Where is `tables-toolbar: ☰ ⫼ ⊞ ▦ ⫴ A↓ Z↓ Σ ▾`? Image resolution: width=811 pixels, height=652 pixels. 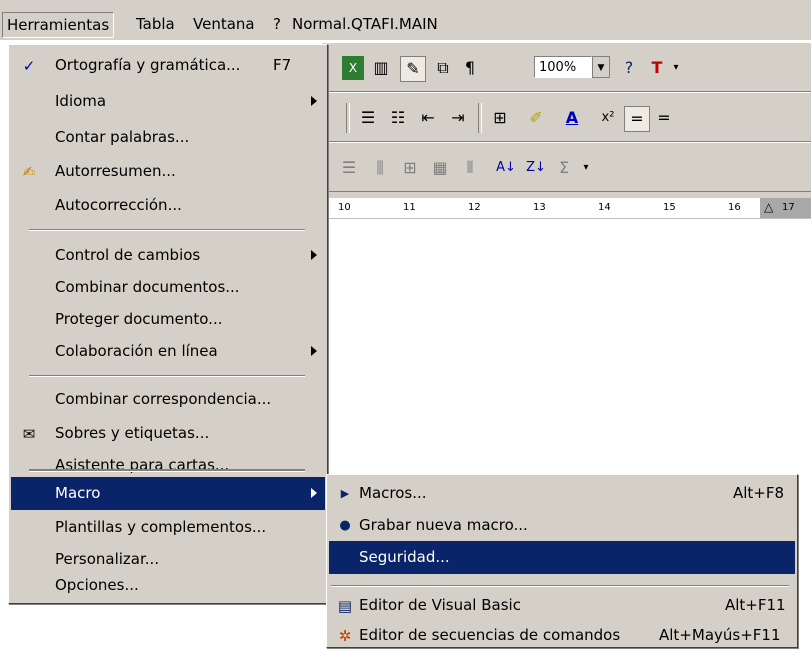 tables-toolbar: ☰ ⫼ ⊞ ▦ ⫴ A↓ Z↓ Σ ▾ is located at coordinates (566, 167).